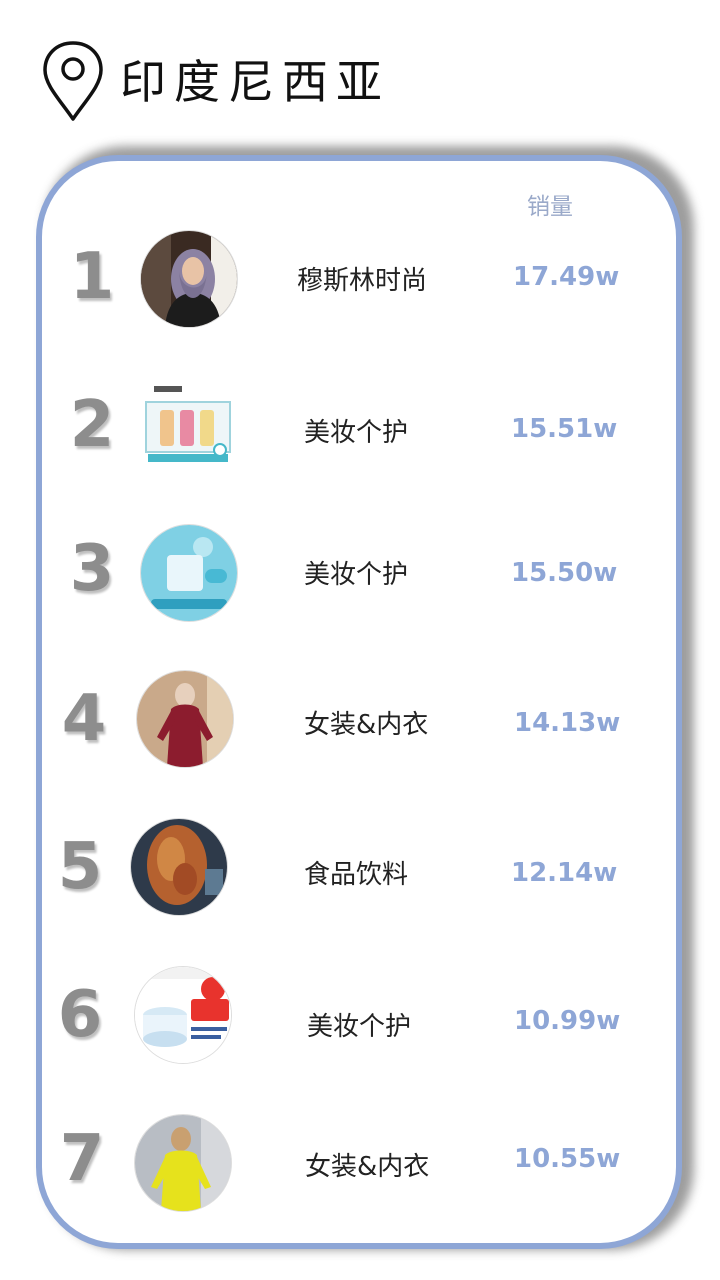  I want to click on ranking-row: 1 穆斯林时尚 17.49w, so click(360, 278).